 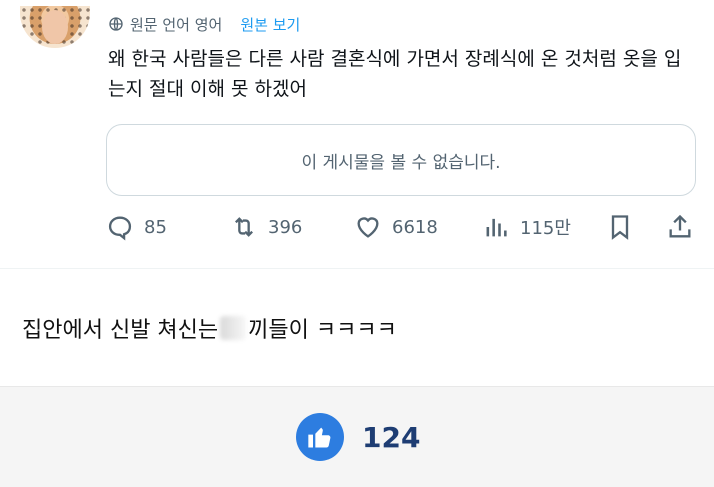 I want to click on comment-text: 집안에서 신발 쳐신는 끼들이 ㅋㅋㅋㅋ, so click(x=209, y=328).